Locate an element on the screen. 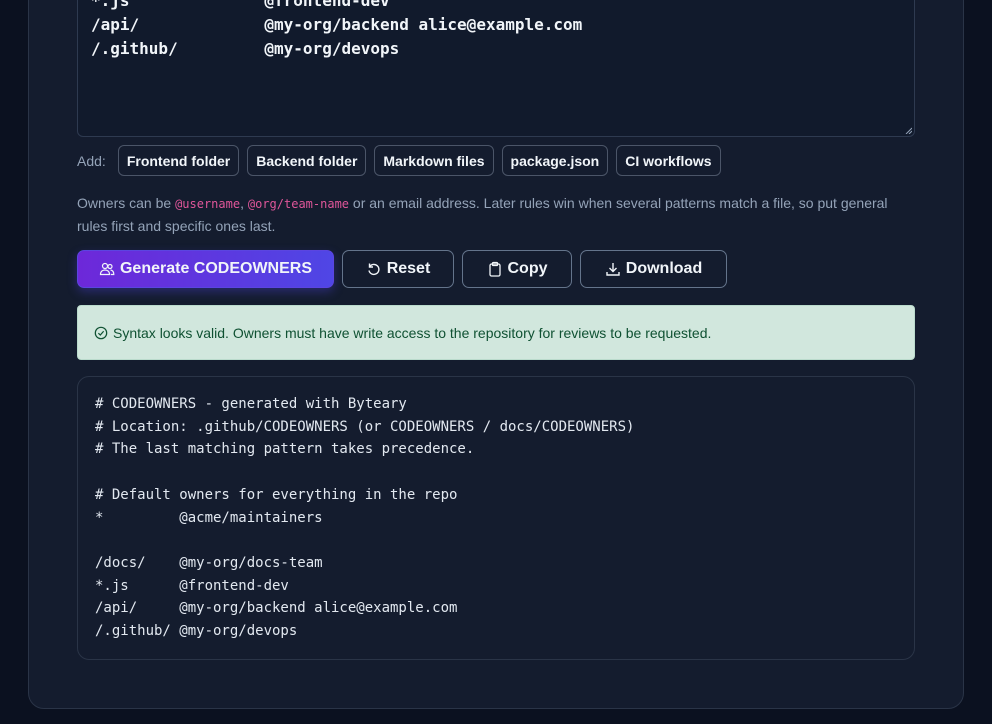 This screenshot has height=724, width=992. generate-label: Generate CODEOWNERS is located at coordinates (216, 268).